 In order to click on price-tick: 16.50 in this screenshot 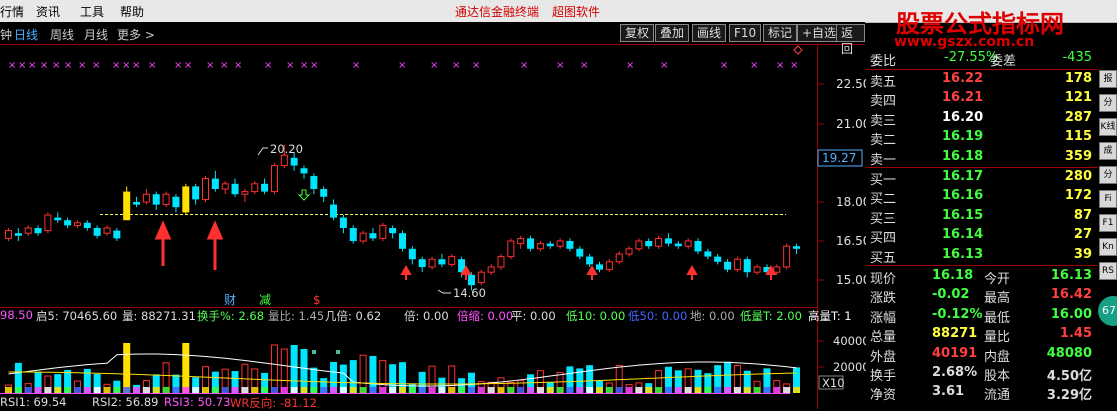, I will do `click(851, 241)`.